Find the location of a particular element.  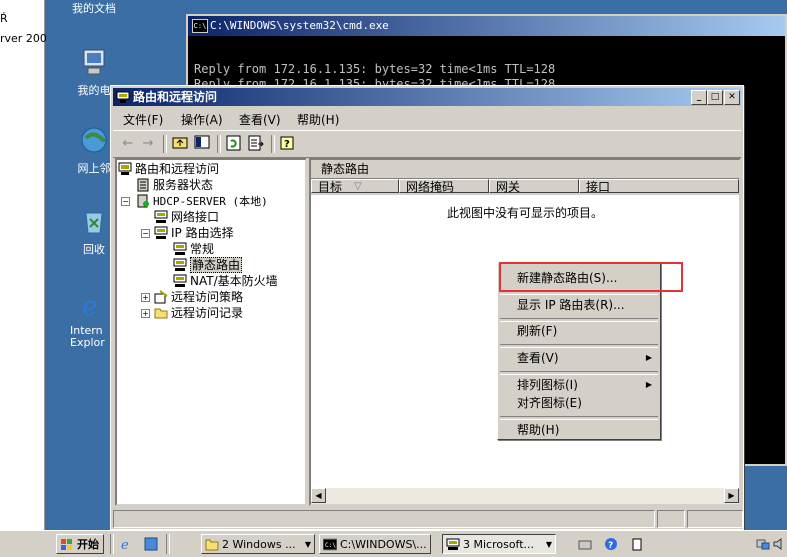

maximize-button: □ is located at coordinates (715, 97).